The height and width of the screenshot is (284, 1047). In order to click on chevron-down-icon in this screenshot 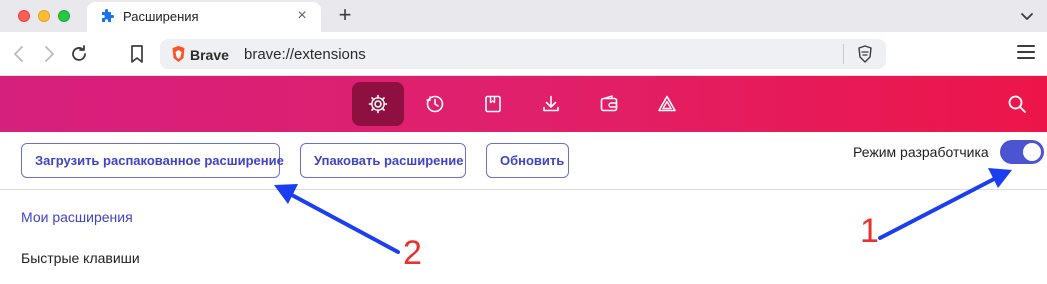, I will do `click(1027, 16)`.